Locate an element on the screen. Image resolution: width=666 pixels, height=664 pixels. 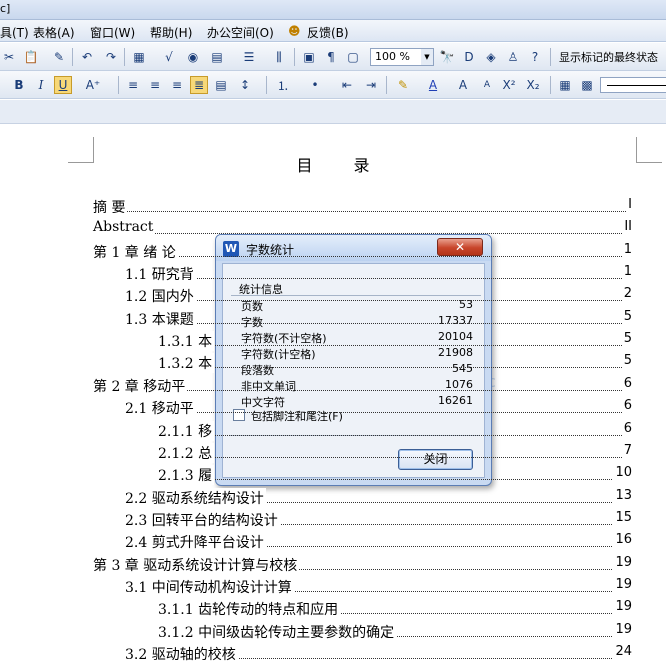
distributed-icon: ▤ is located at coordinates (221, 85).